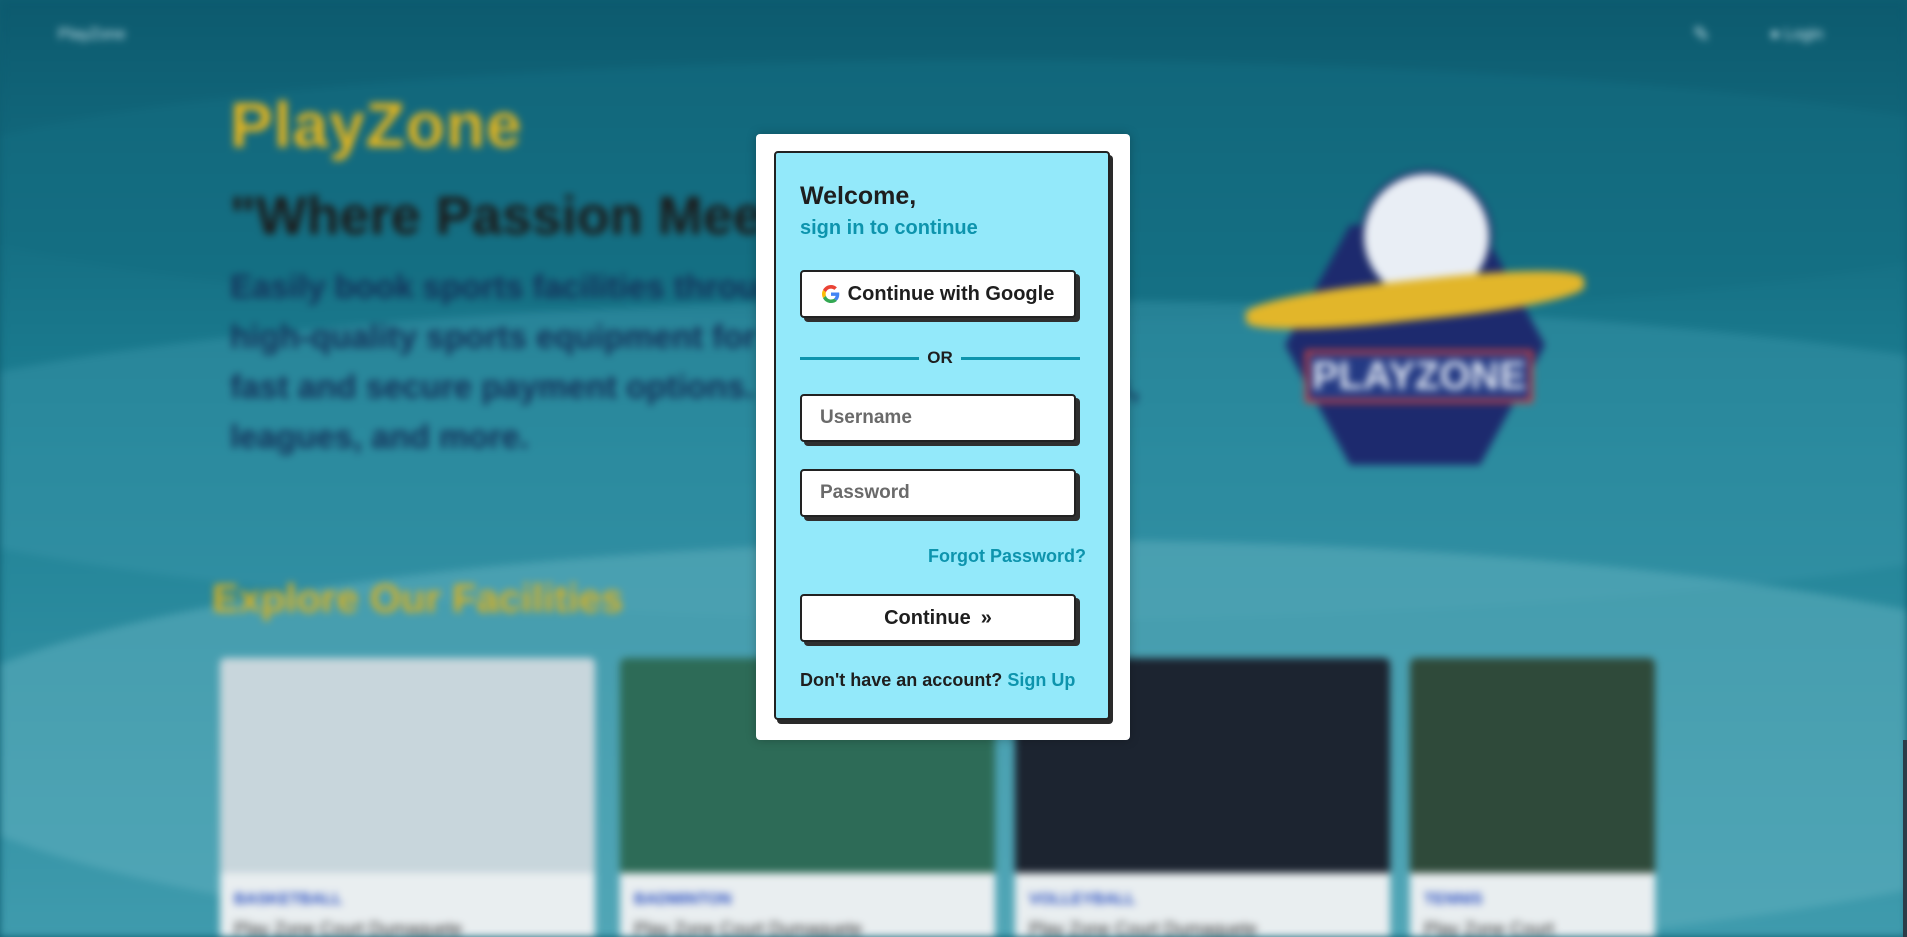  I want to click on nav-login-link: ● Login, so click(1796, 35).